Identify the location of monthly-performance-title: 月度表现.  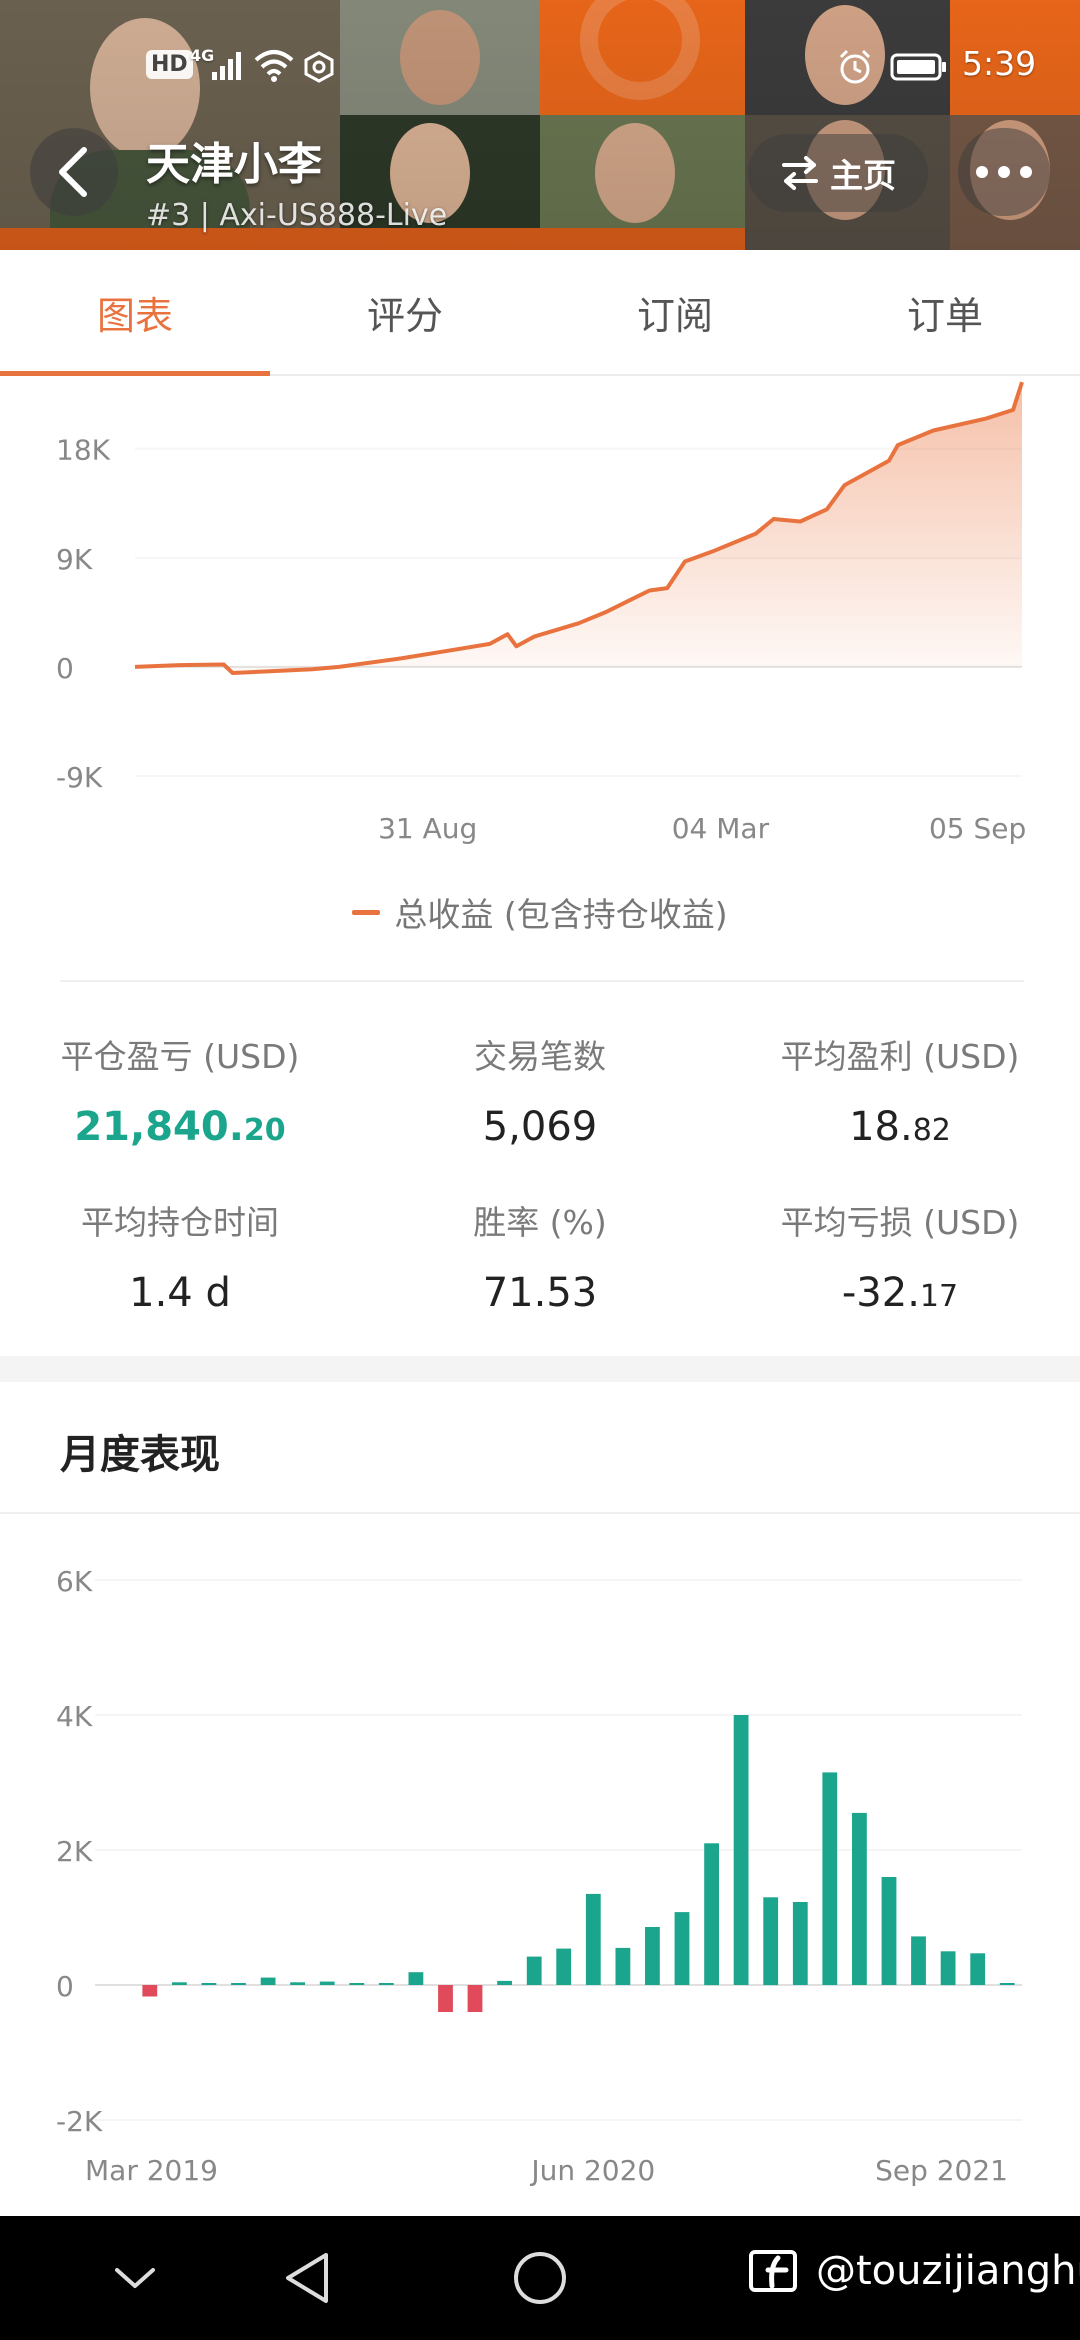
(140, 1455).